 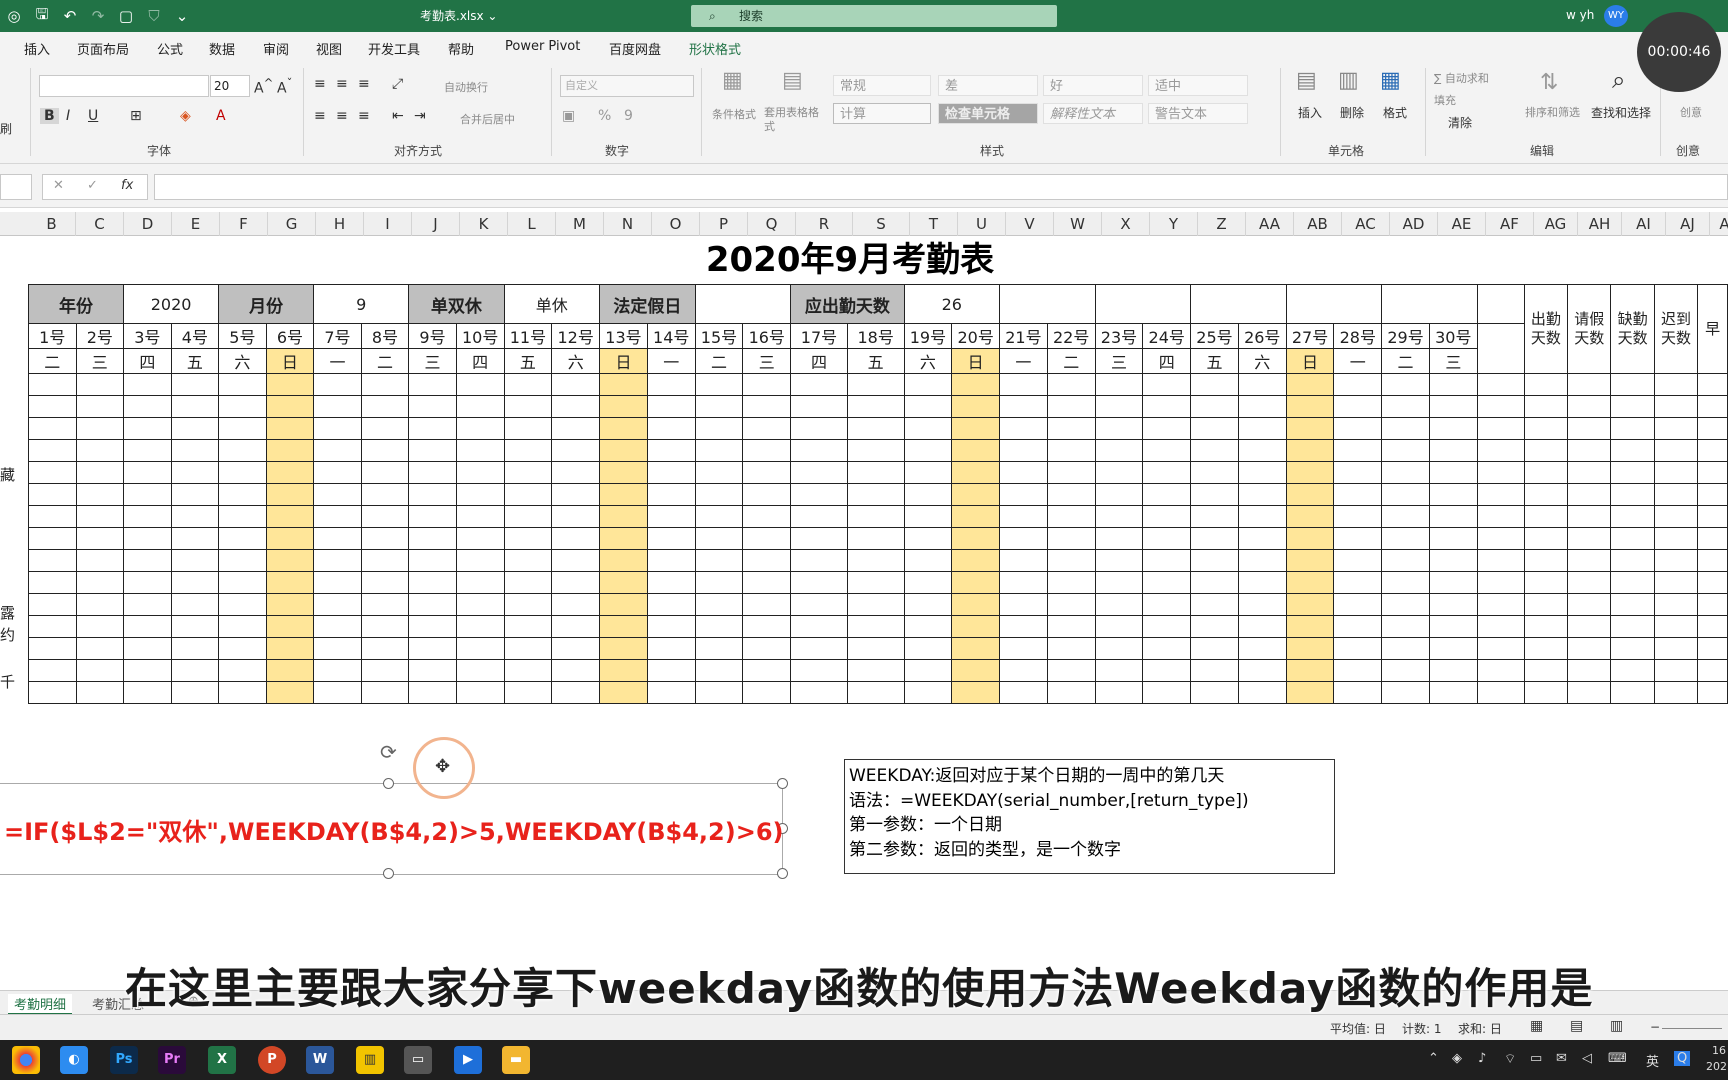 I want to click on day-cell: 29号, so click(x=1405, y=336).